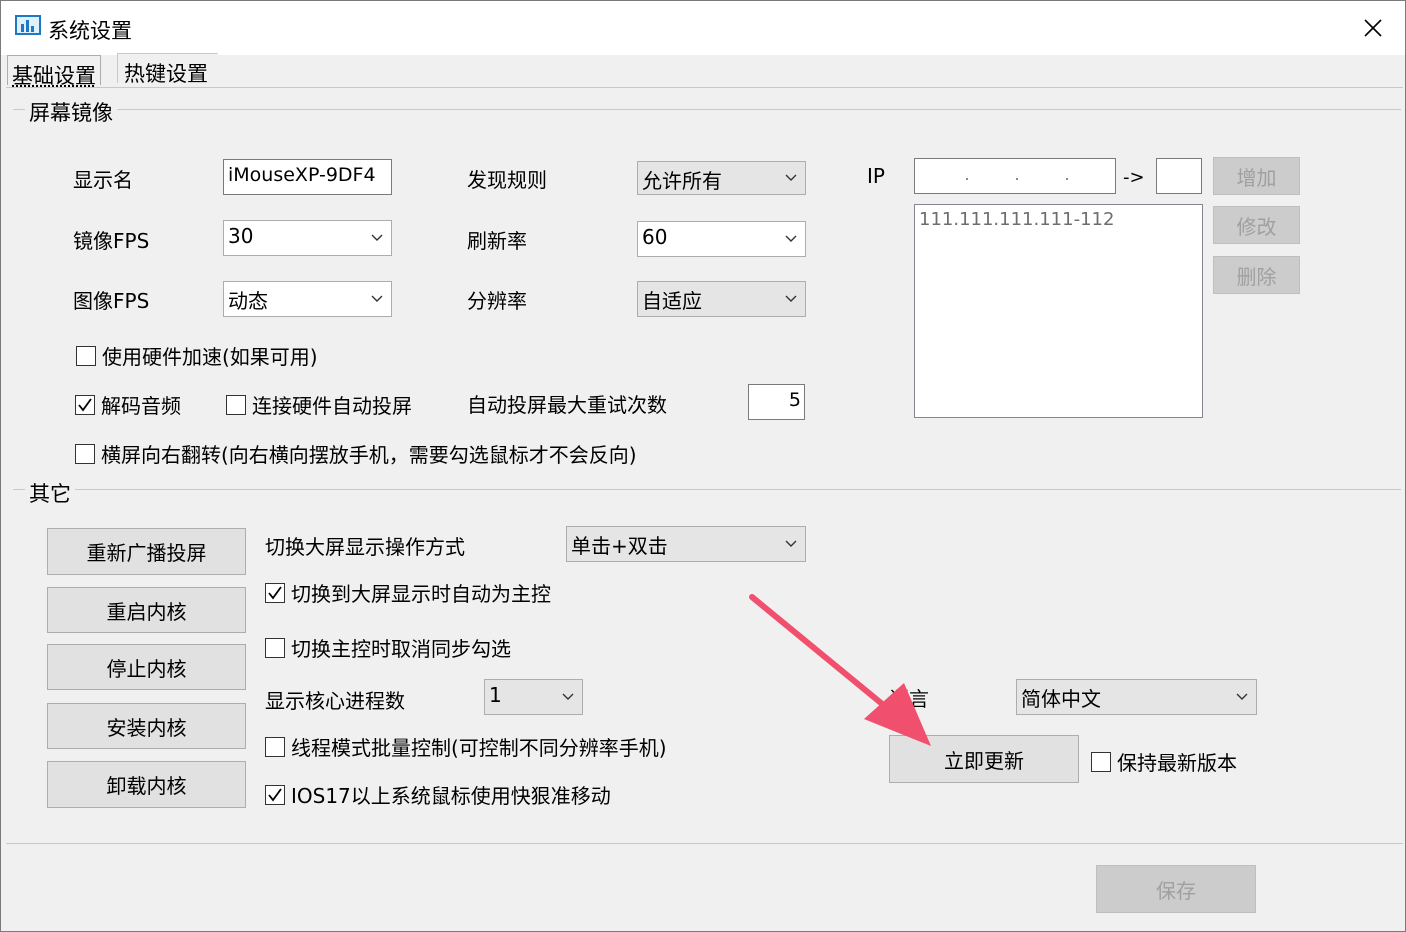 The image size is (1406, 932). Describe the element at coordinates (1136, 697) in the screenshot. I see `language-select: 简体中文` at that location.